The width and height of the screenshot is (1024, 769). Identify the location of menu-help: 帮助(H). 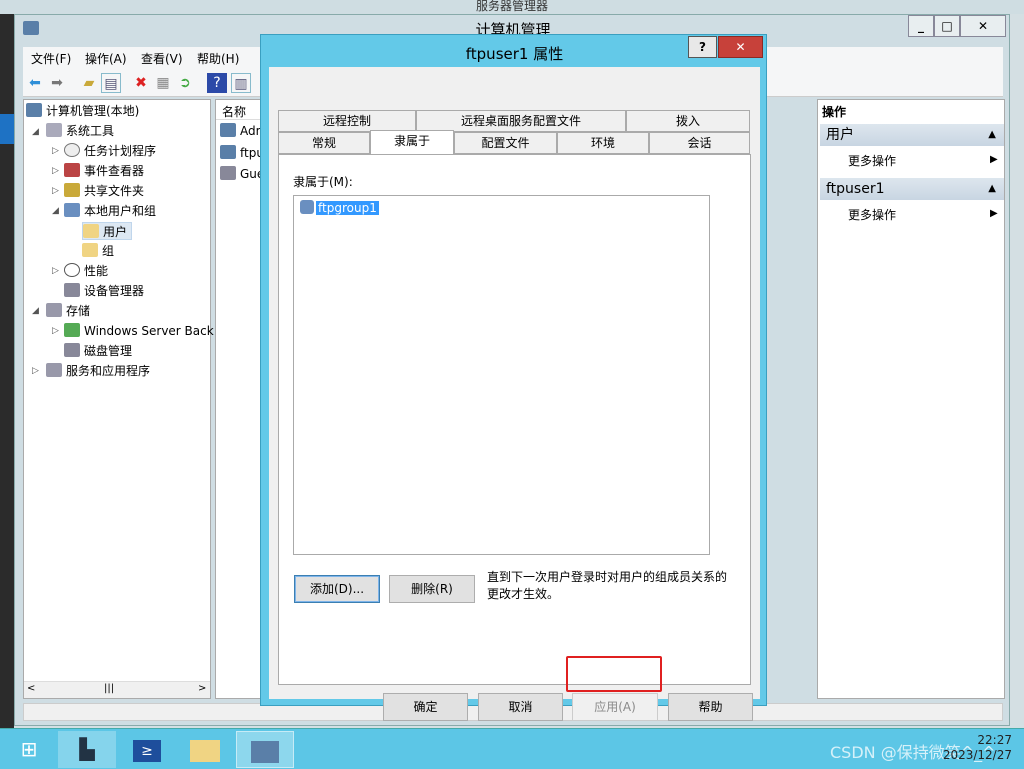
(218, 58).